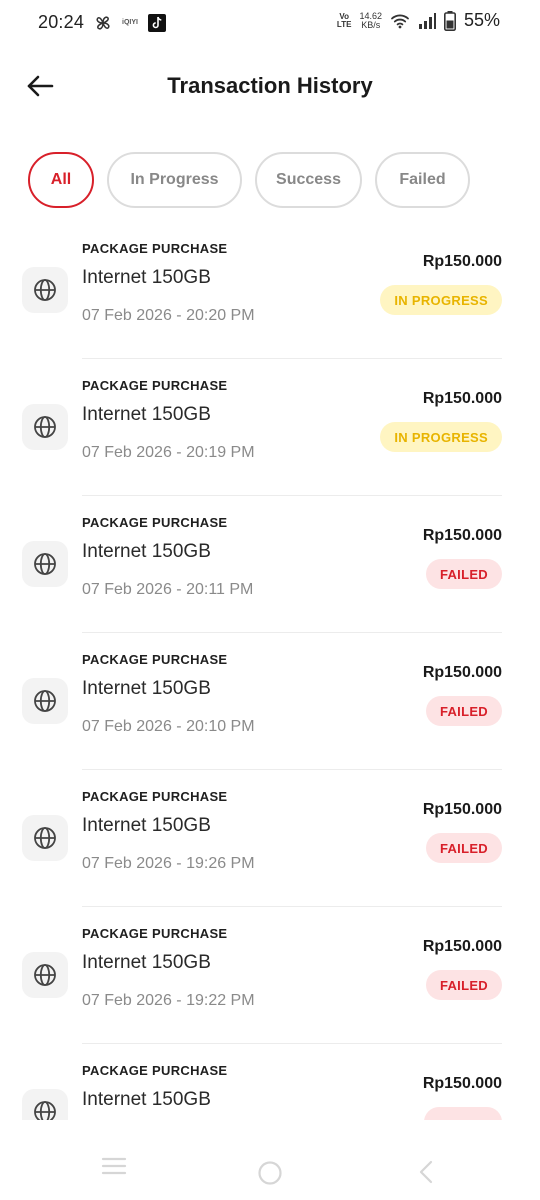 Image resolution: width=540 pixels, height=1200 pixels. Describe the element at coordinates (270, 23) in the screenshot. I see `status-bar: 20:24 iQIYI Vo LTE 14.62 KB/s 55%` at that location.